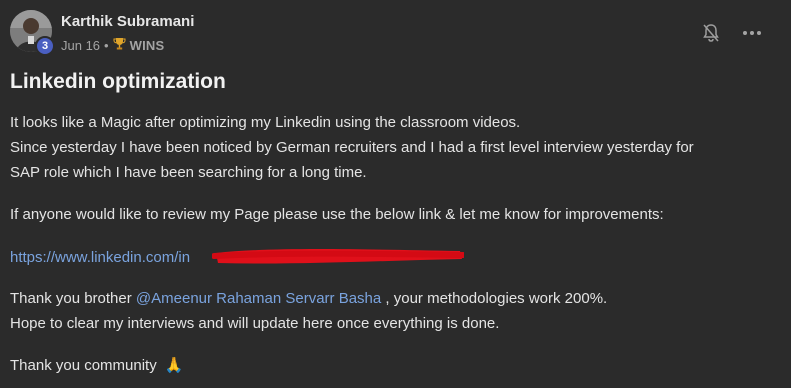 The width and height of the screenshot is (791, 388). What do you see at coordinates (73, 298) in the screenshot?
I see `thanks-prefix: Thank you brother` at bounding box center [73, 298].